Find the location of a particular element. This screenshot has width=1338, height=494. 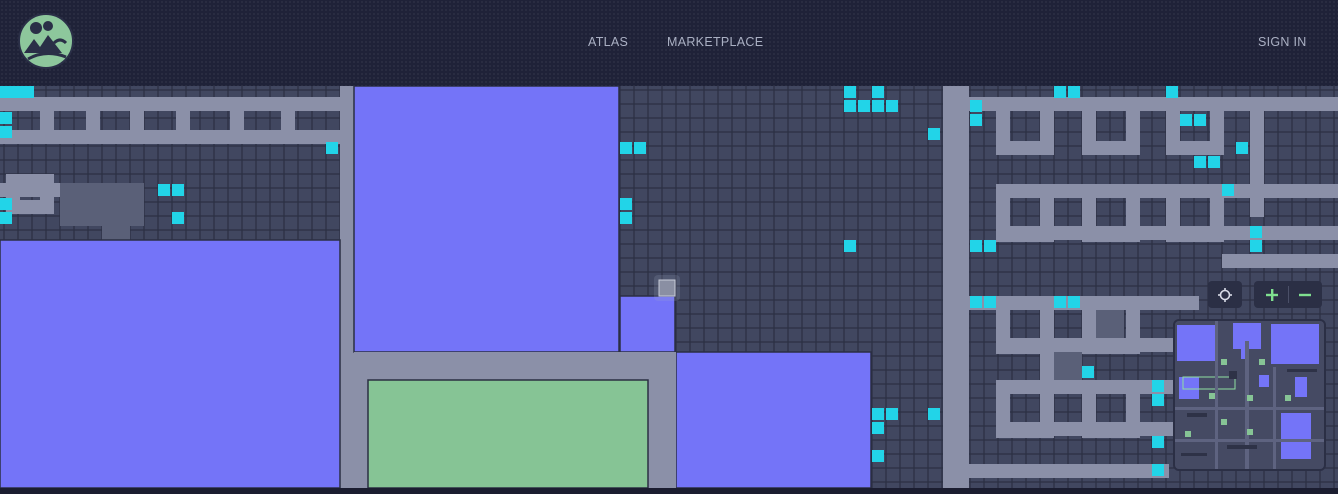

minimap-overview is located at coordinates (1249, 395).